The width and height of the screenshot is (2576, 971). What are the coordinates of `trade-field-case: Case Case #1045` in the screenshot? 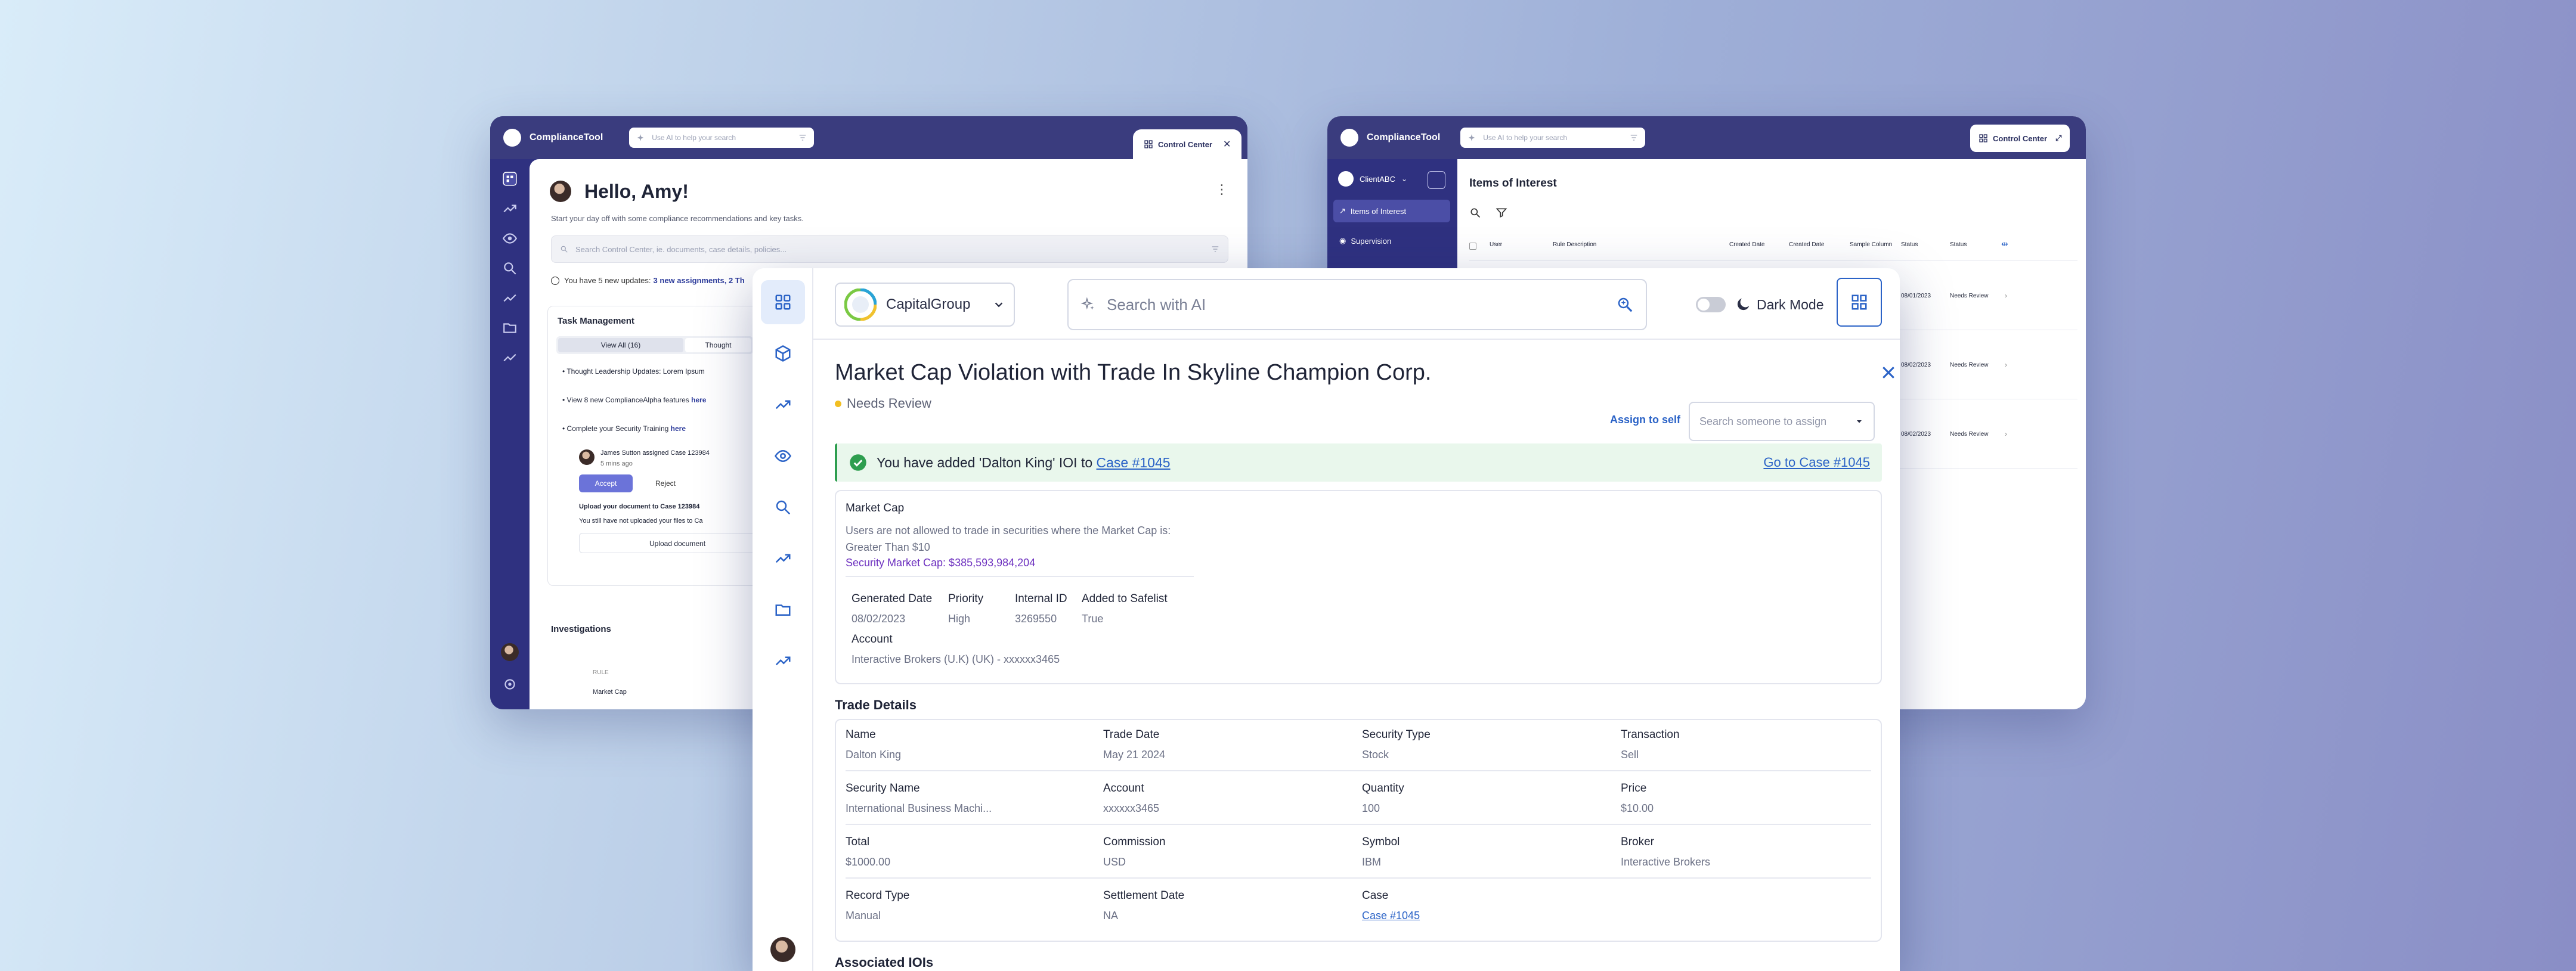 It's located at (1391, 905).